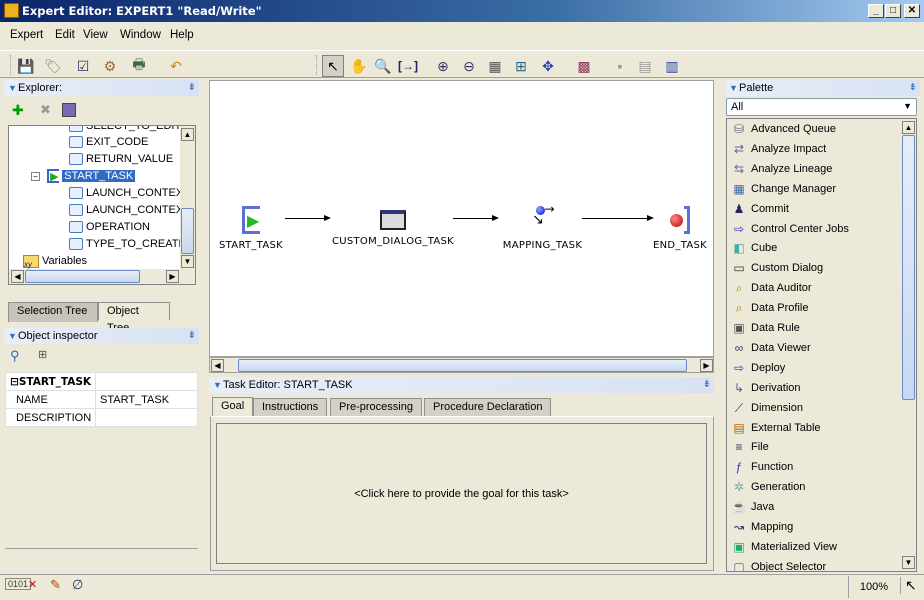  What do you see at coordinates (109, 227) in the screenshot?
I see `tree-item-operation: OPERATION` at bounding box center [109, 227].